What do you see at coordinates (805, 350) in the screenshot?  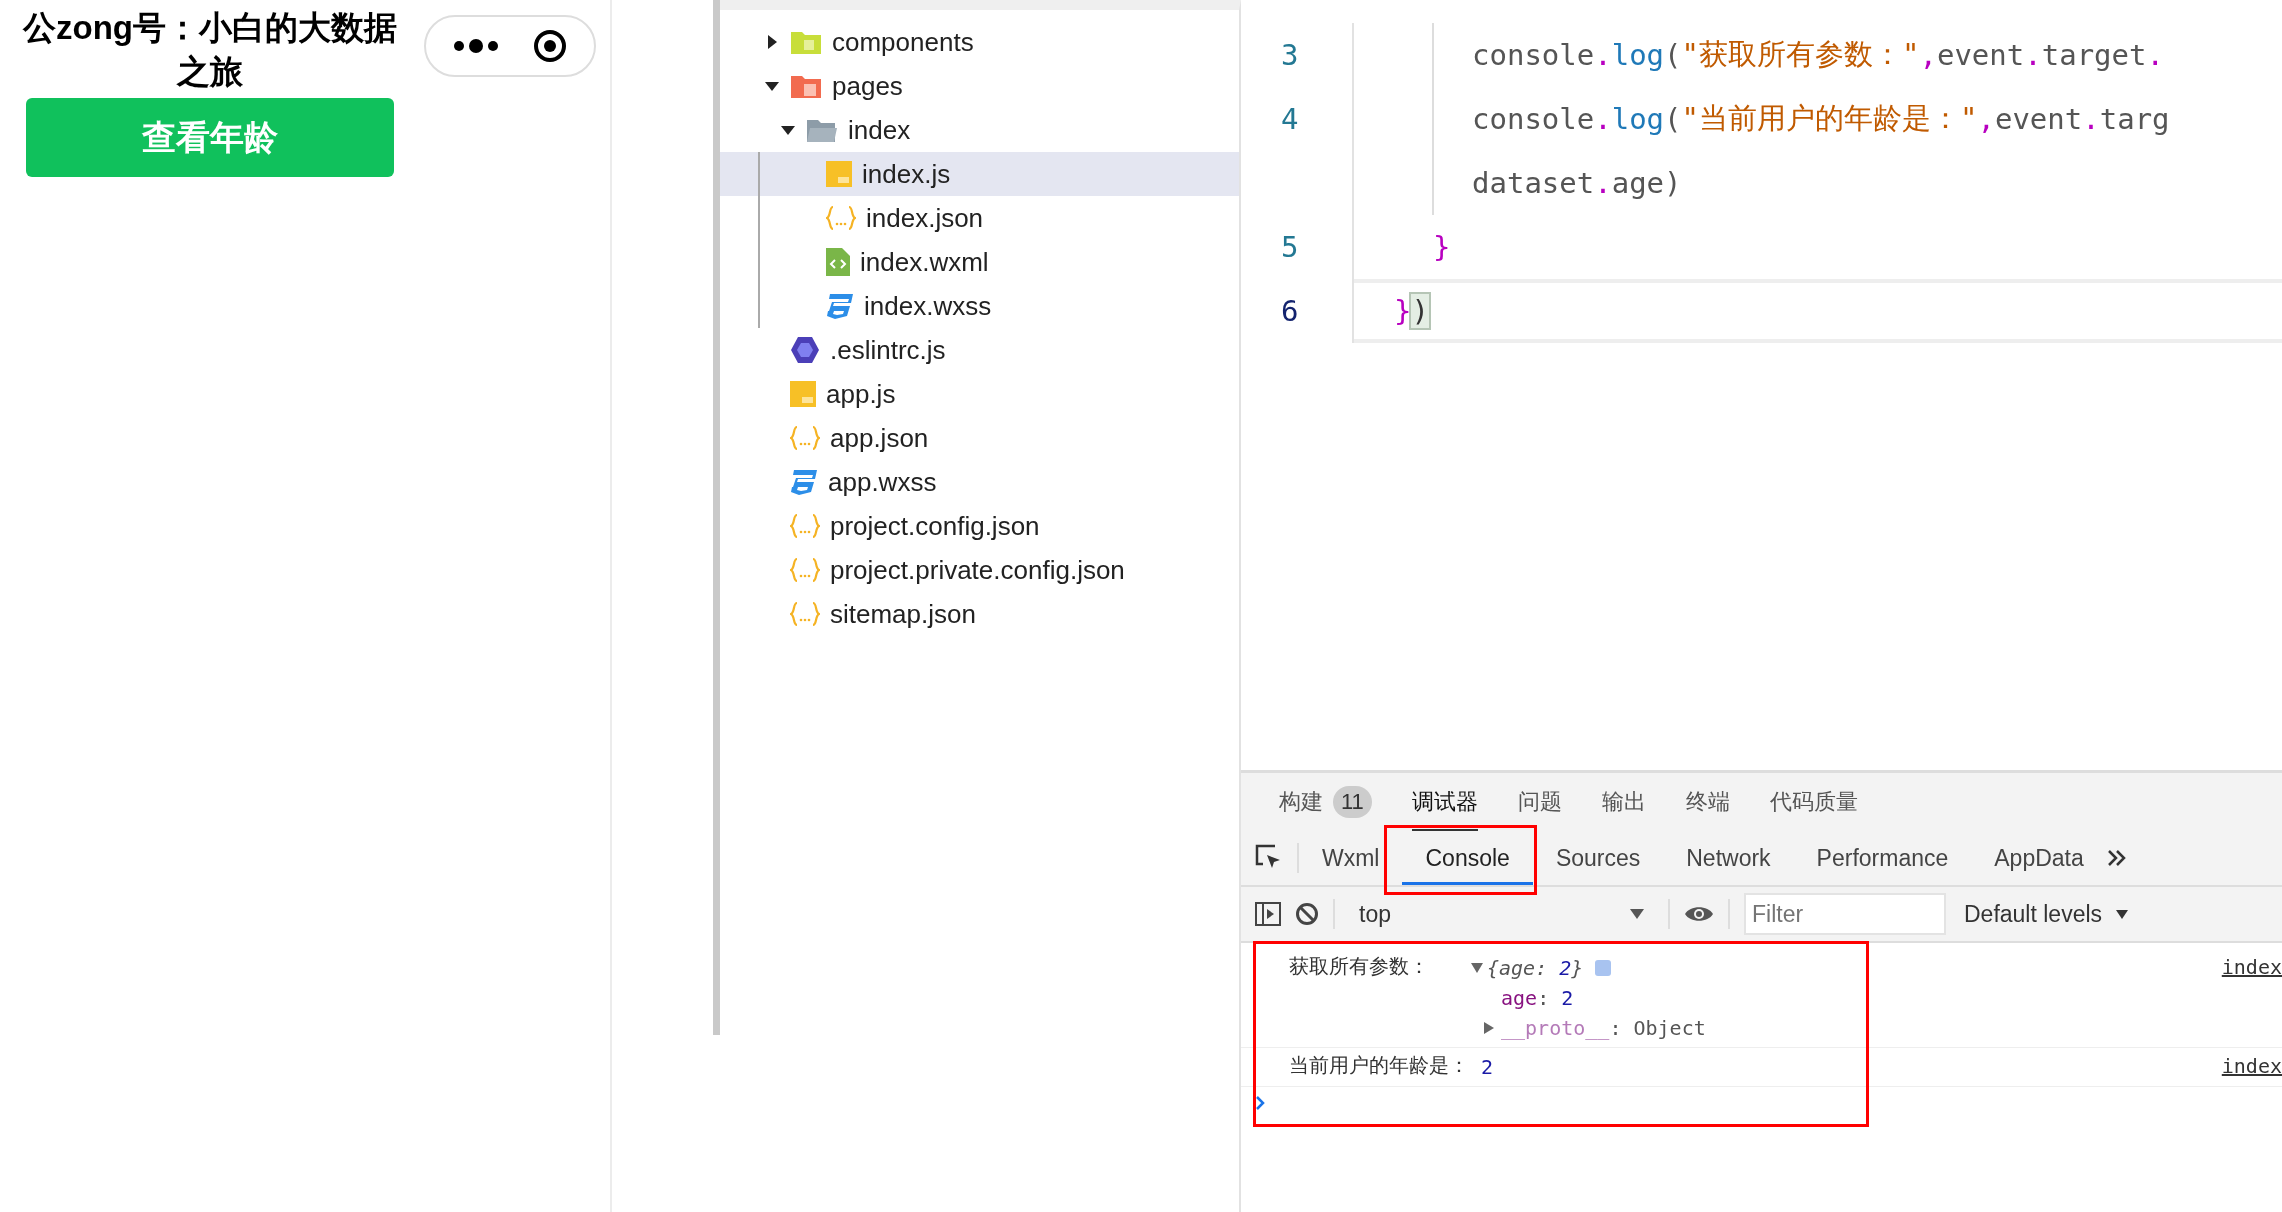 I see `hexagon-icon` at bounding box center [805, 350].